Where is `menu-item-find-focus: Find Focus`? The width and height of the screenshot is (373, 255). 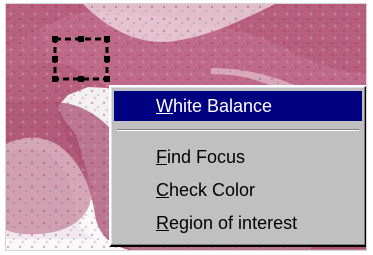
menu-item-find-focus: Find Focus is located at coordinates (238, 157).